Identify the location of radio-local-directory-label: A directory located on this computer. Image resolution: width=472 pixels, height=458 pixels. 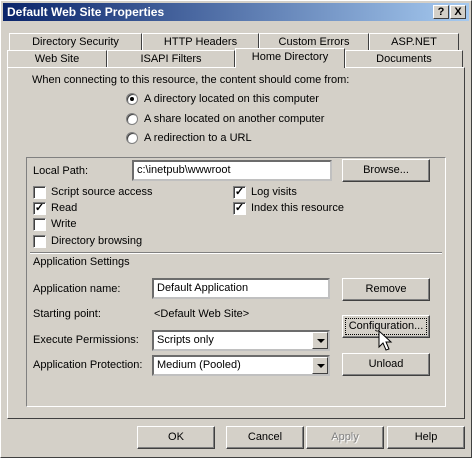
(231, 99).